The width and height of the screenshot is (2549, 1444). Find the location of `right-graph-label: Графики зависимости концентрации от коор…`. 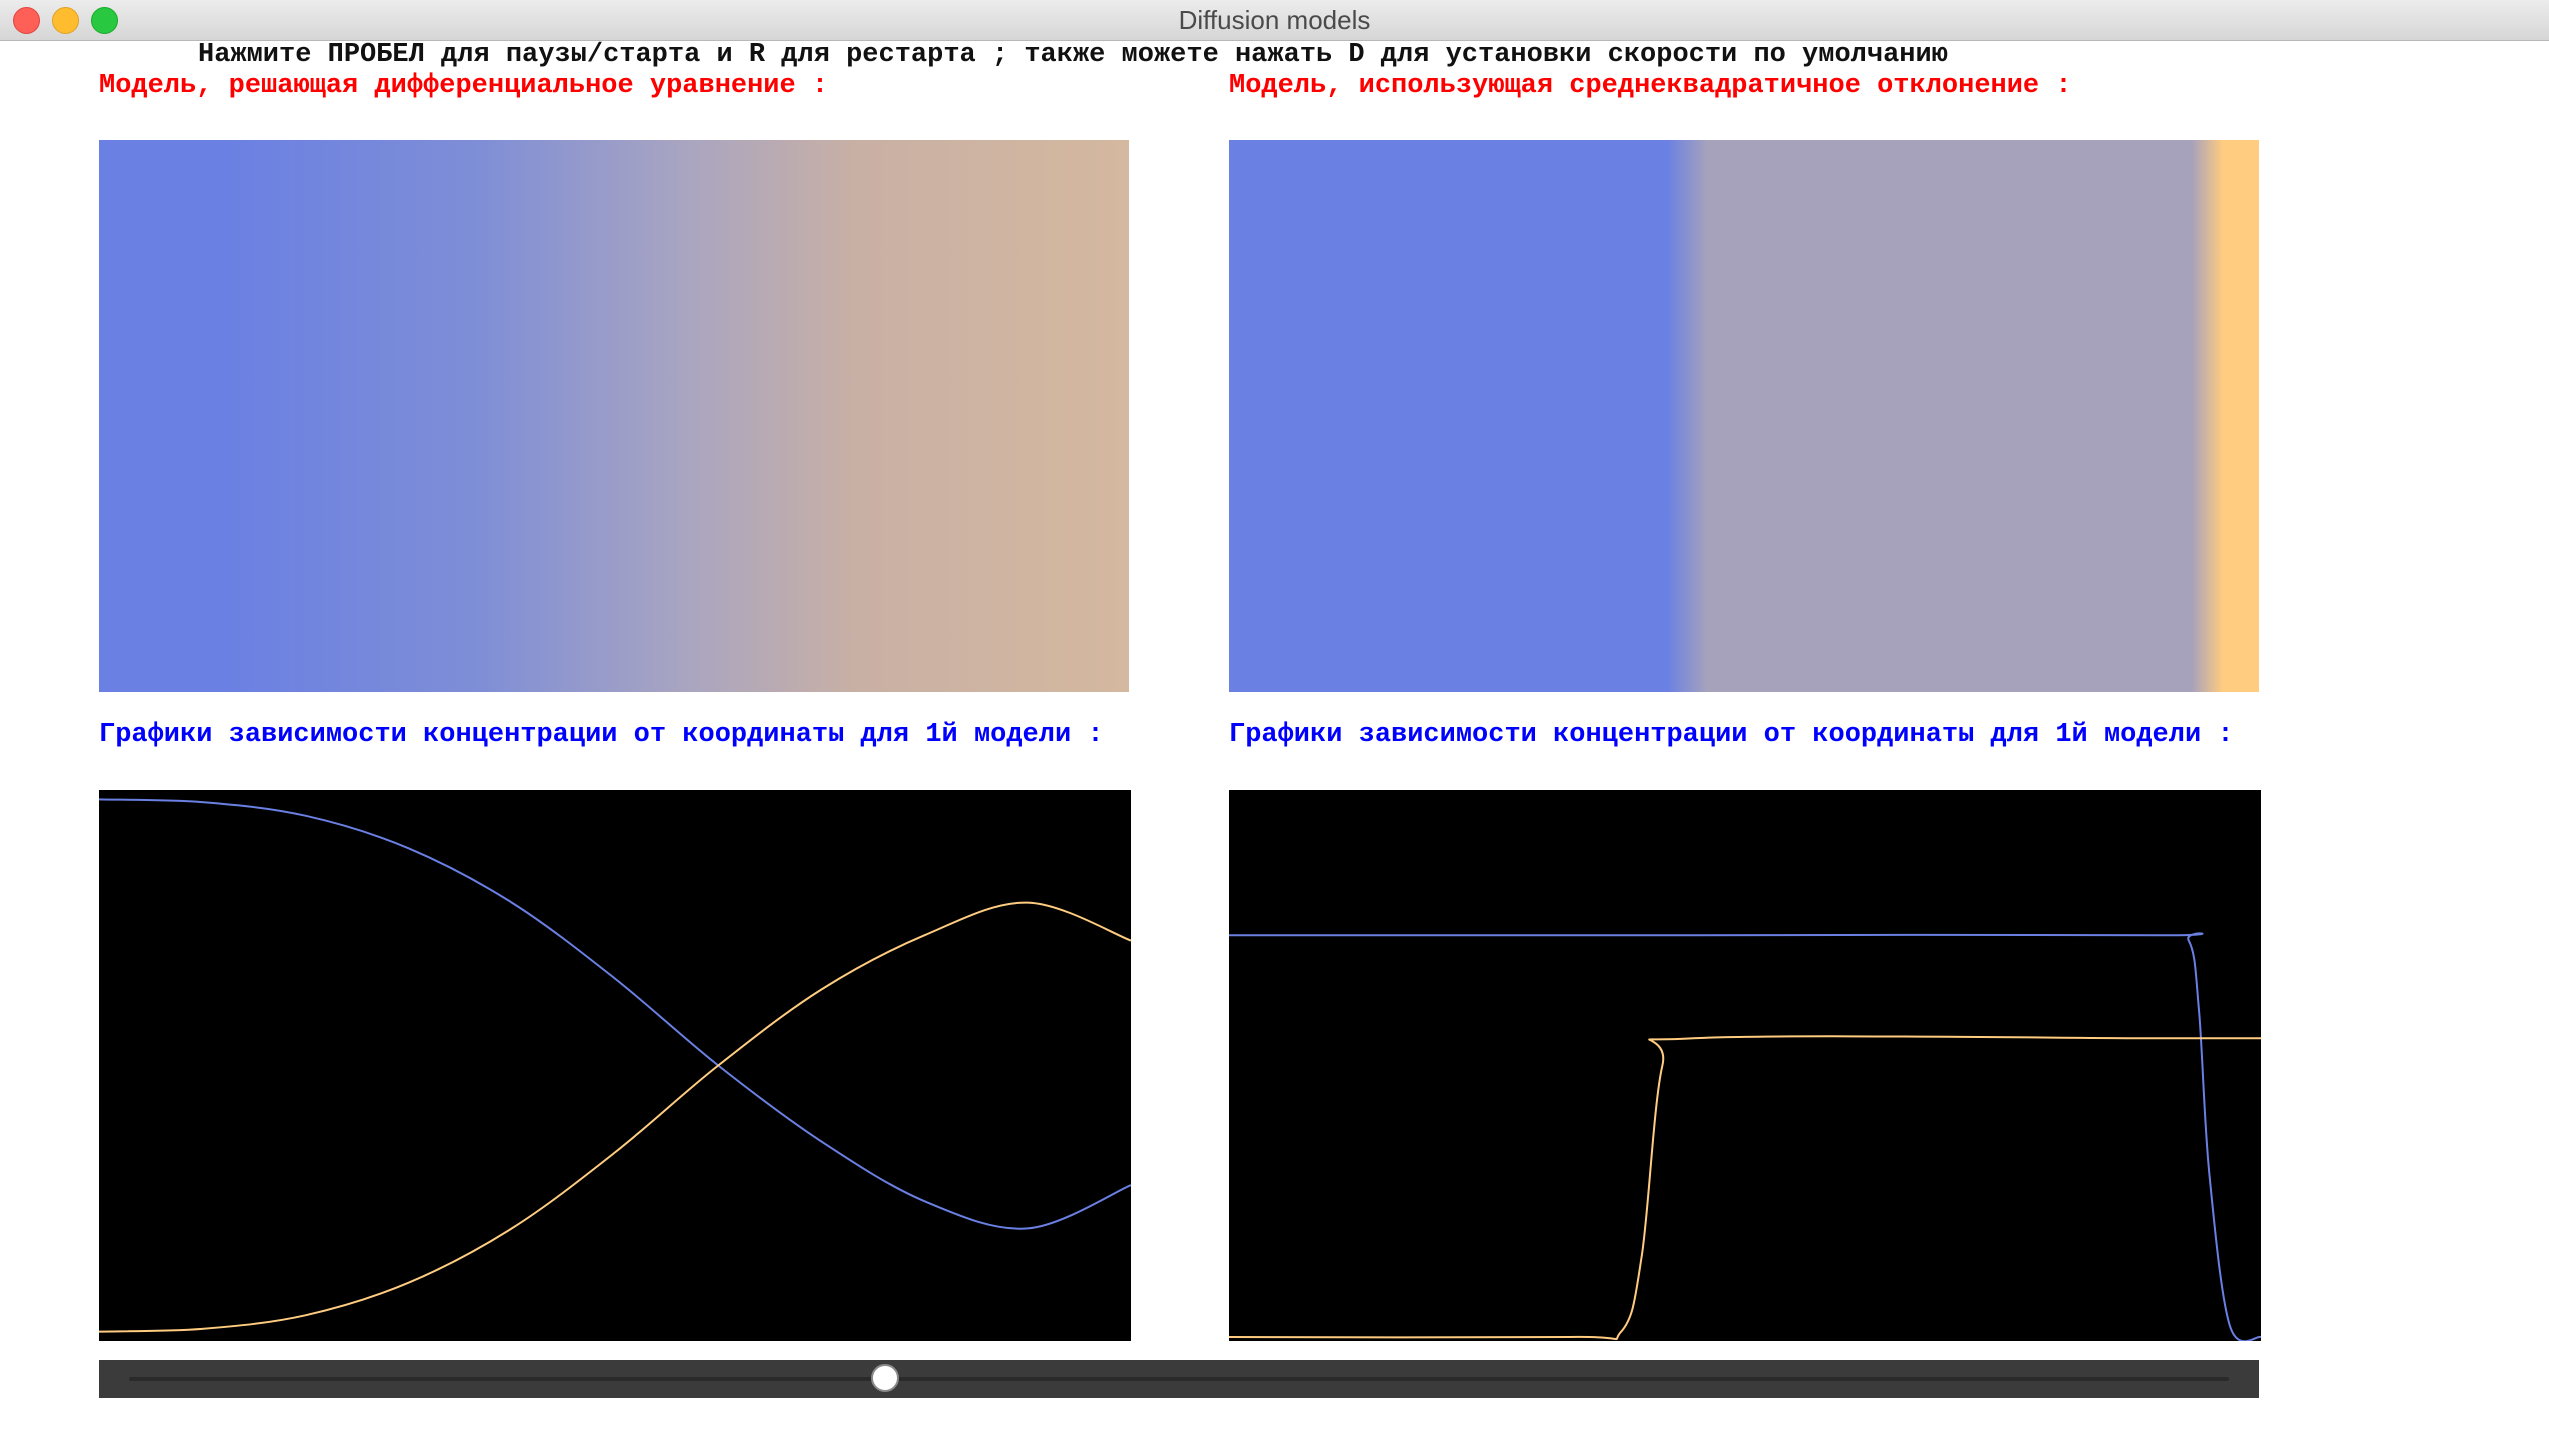

right-graph-label: Графики зависимости концентрации от коор… is located at coordinates (1731, 735).